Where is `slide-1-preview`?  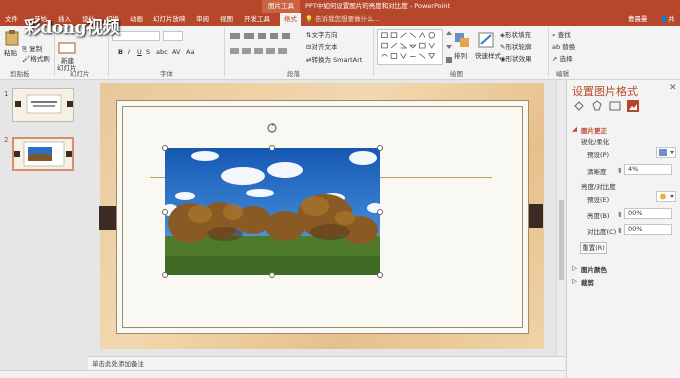 slide-1-preview is located at coordinates (44, 104).